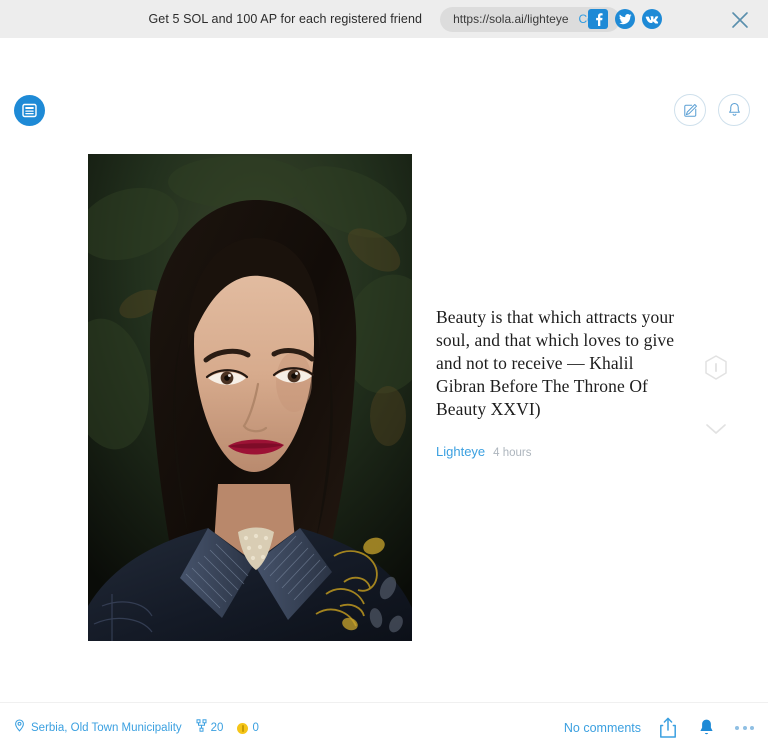  What do you see at coordinates (243, 728) in the screenshot?
I see `coin-icon` at bounding box center [243, 728].